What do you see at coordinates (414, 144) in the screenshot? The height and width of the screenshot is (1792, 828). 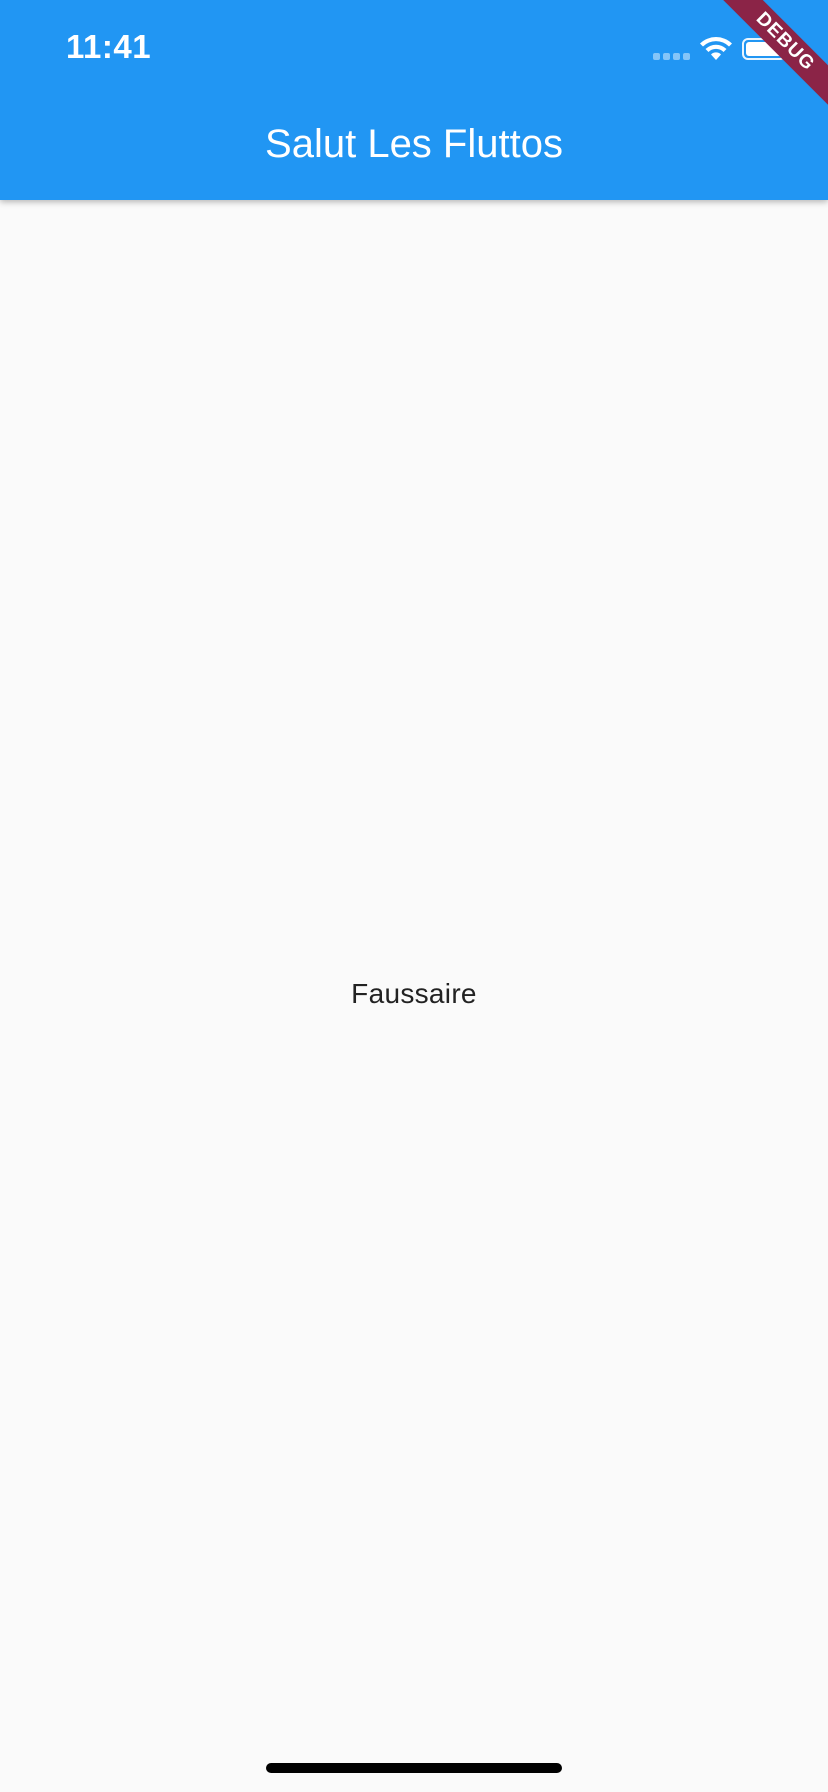 I see `app-bar-title: Salut Les Fluttos` at bounding box center [414, 144].